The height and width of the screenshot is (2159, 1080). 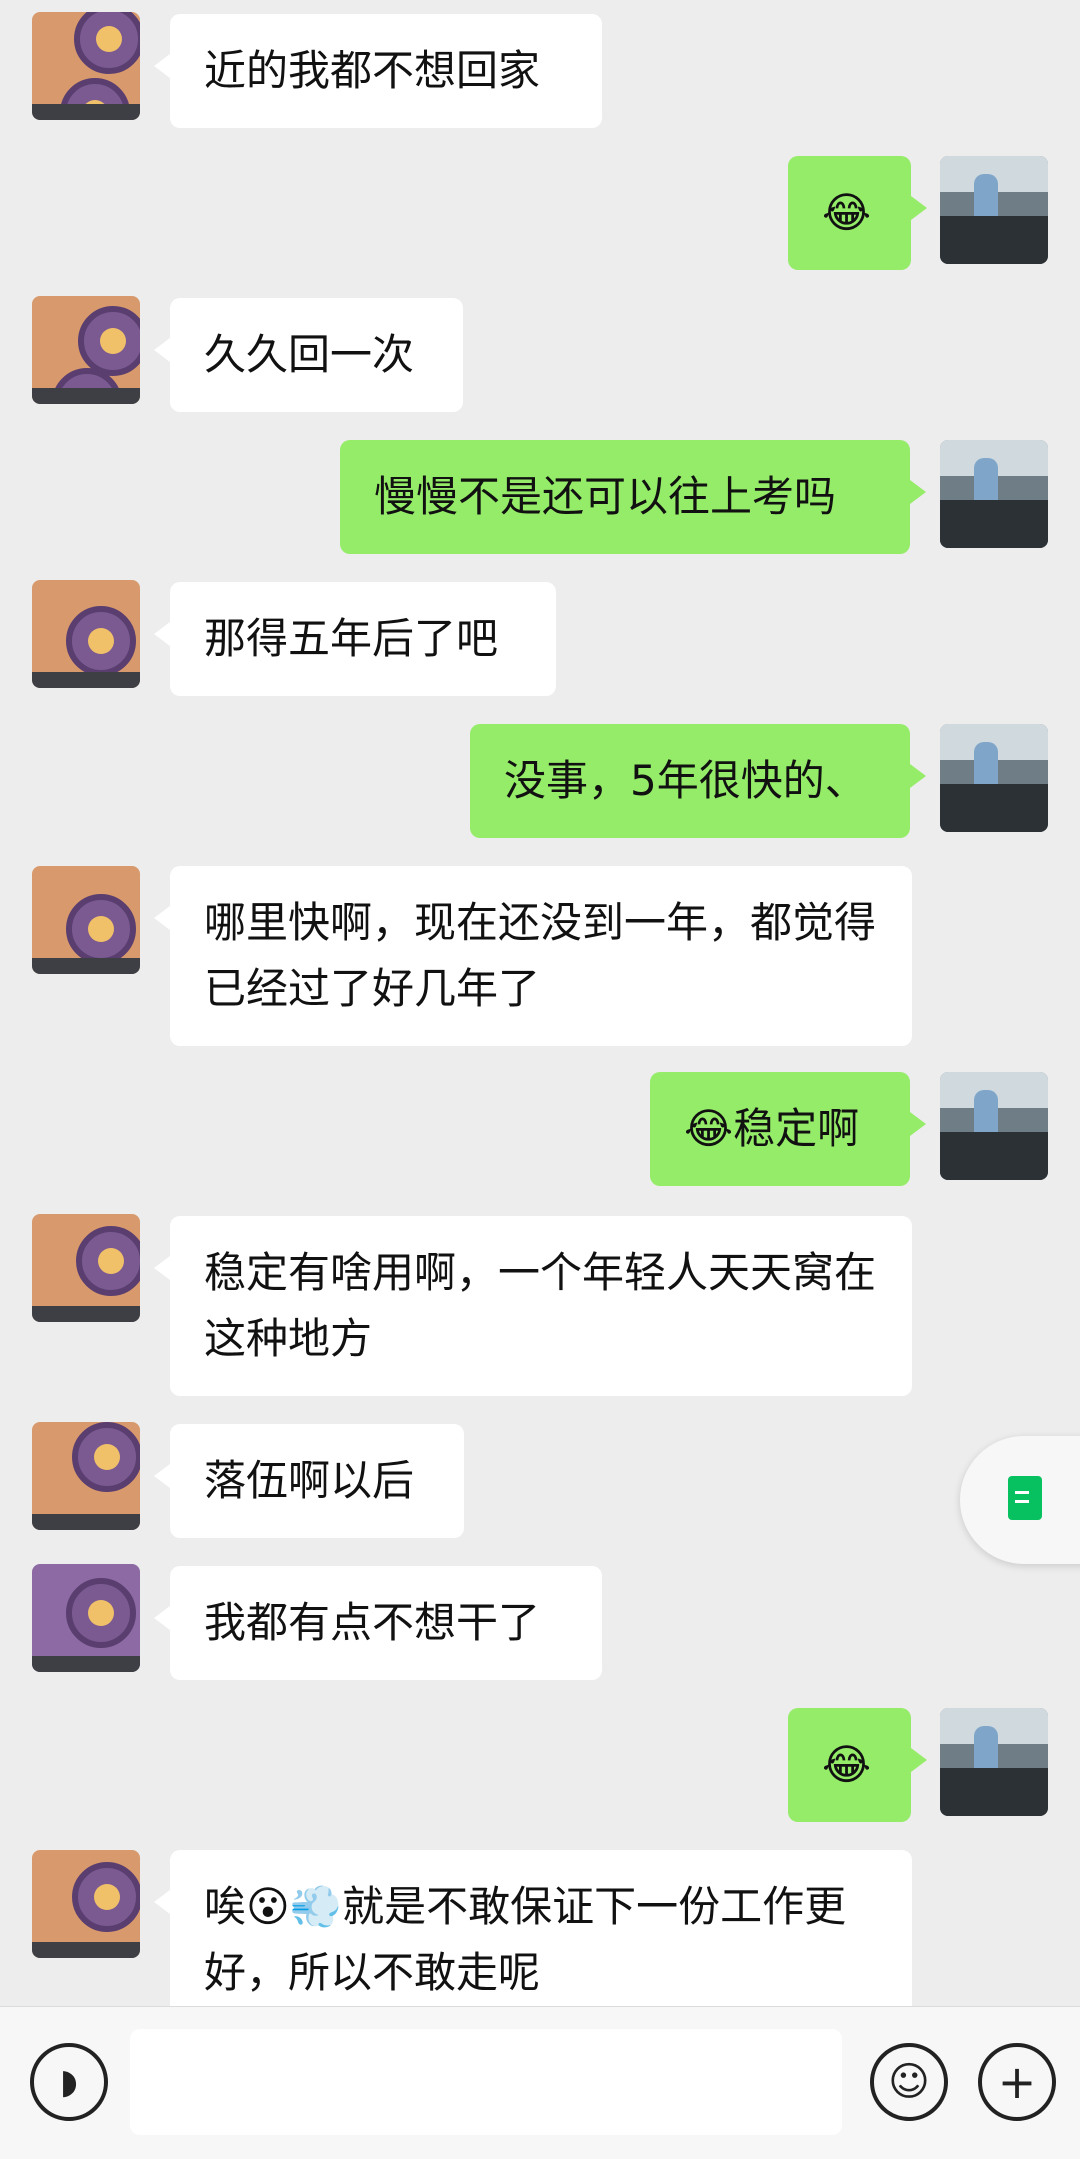 I want to click on floating-document-button, so click(x=1020, y=1500).